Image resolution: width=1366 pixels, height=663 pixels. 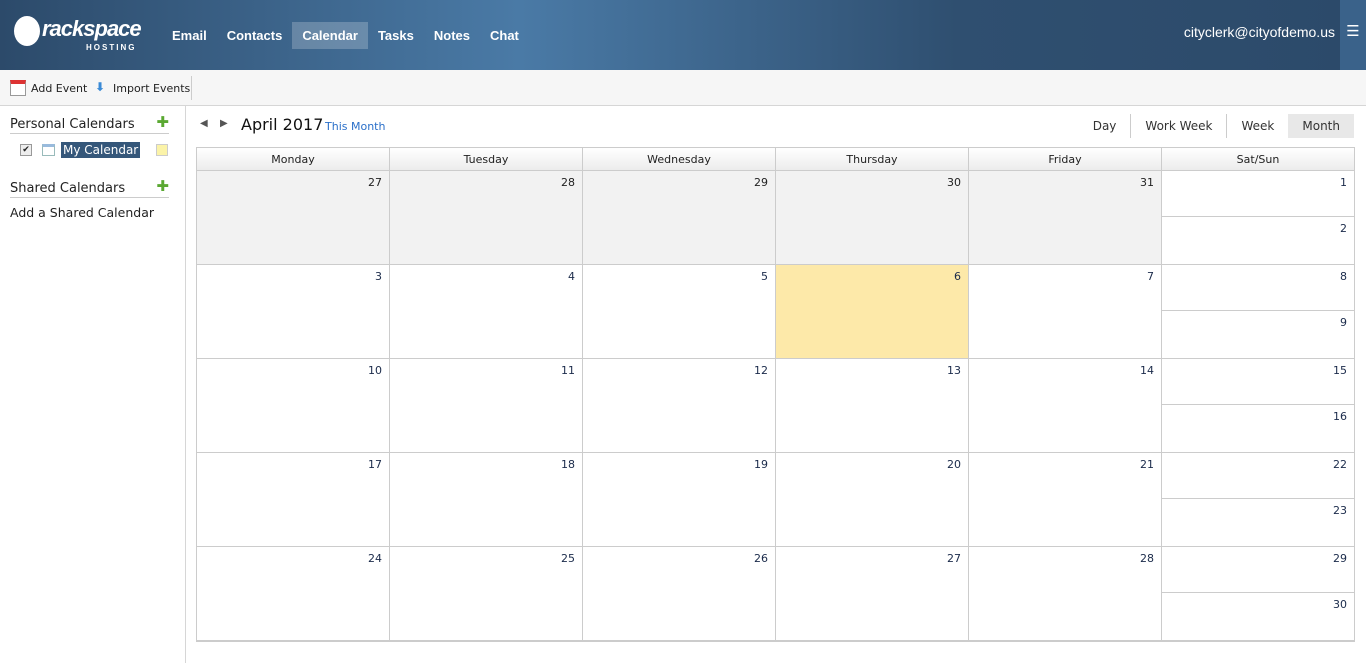 What do you see at coordinates (679, 406) in the screenshot?
I see `day-cell: 12` at bounding box center [679, 406].